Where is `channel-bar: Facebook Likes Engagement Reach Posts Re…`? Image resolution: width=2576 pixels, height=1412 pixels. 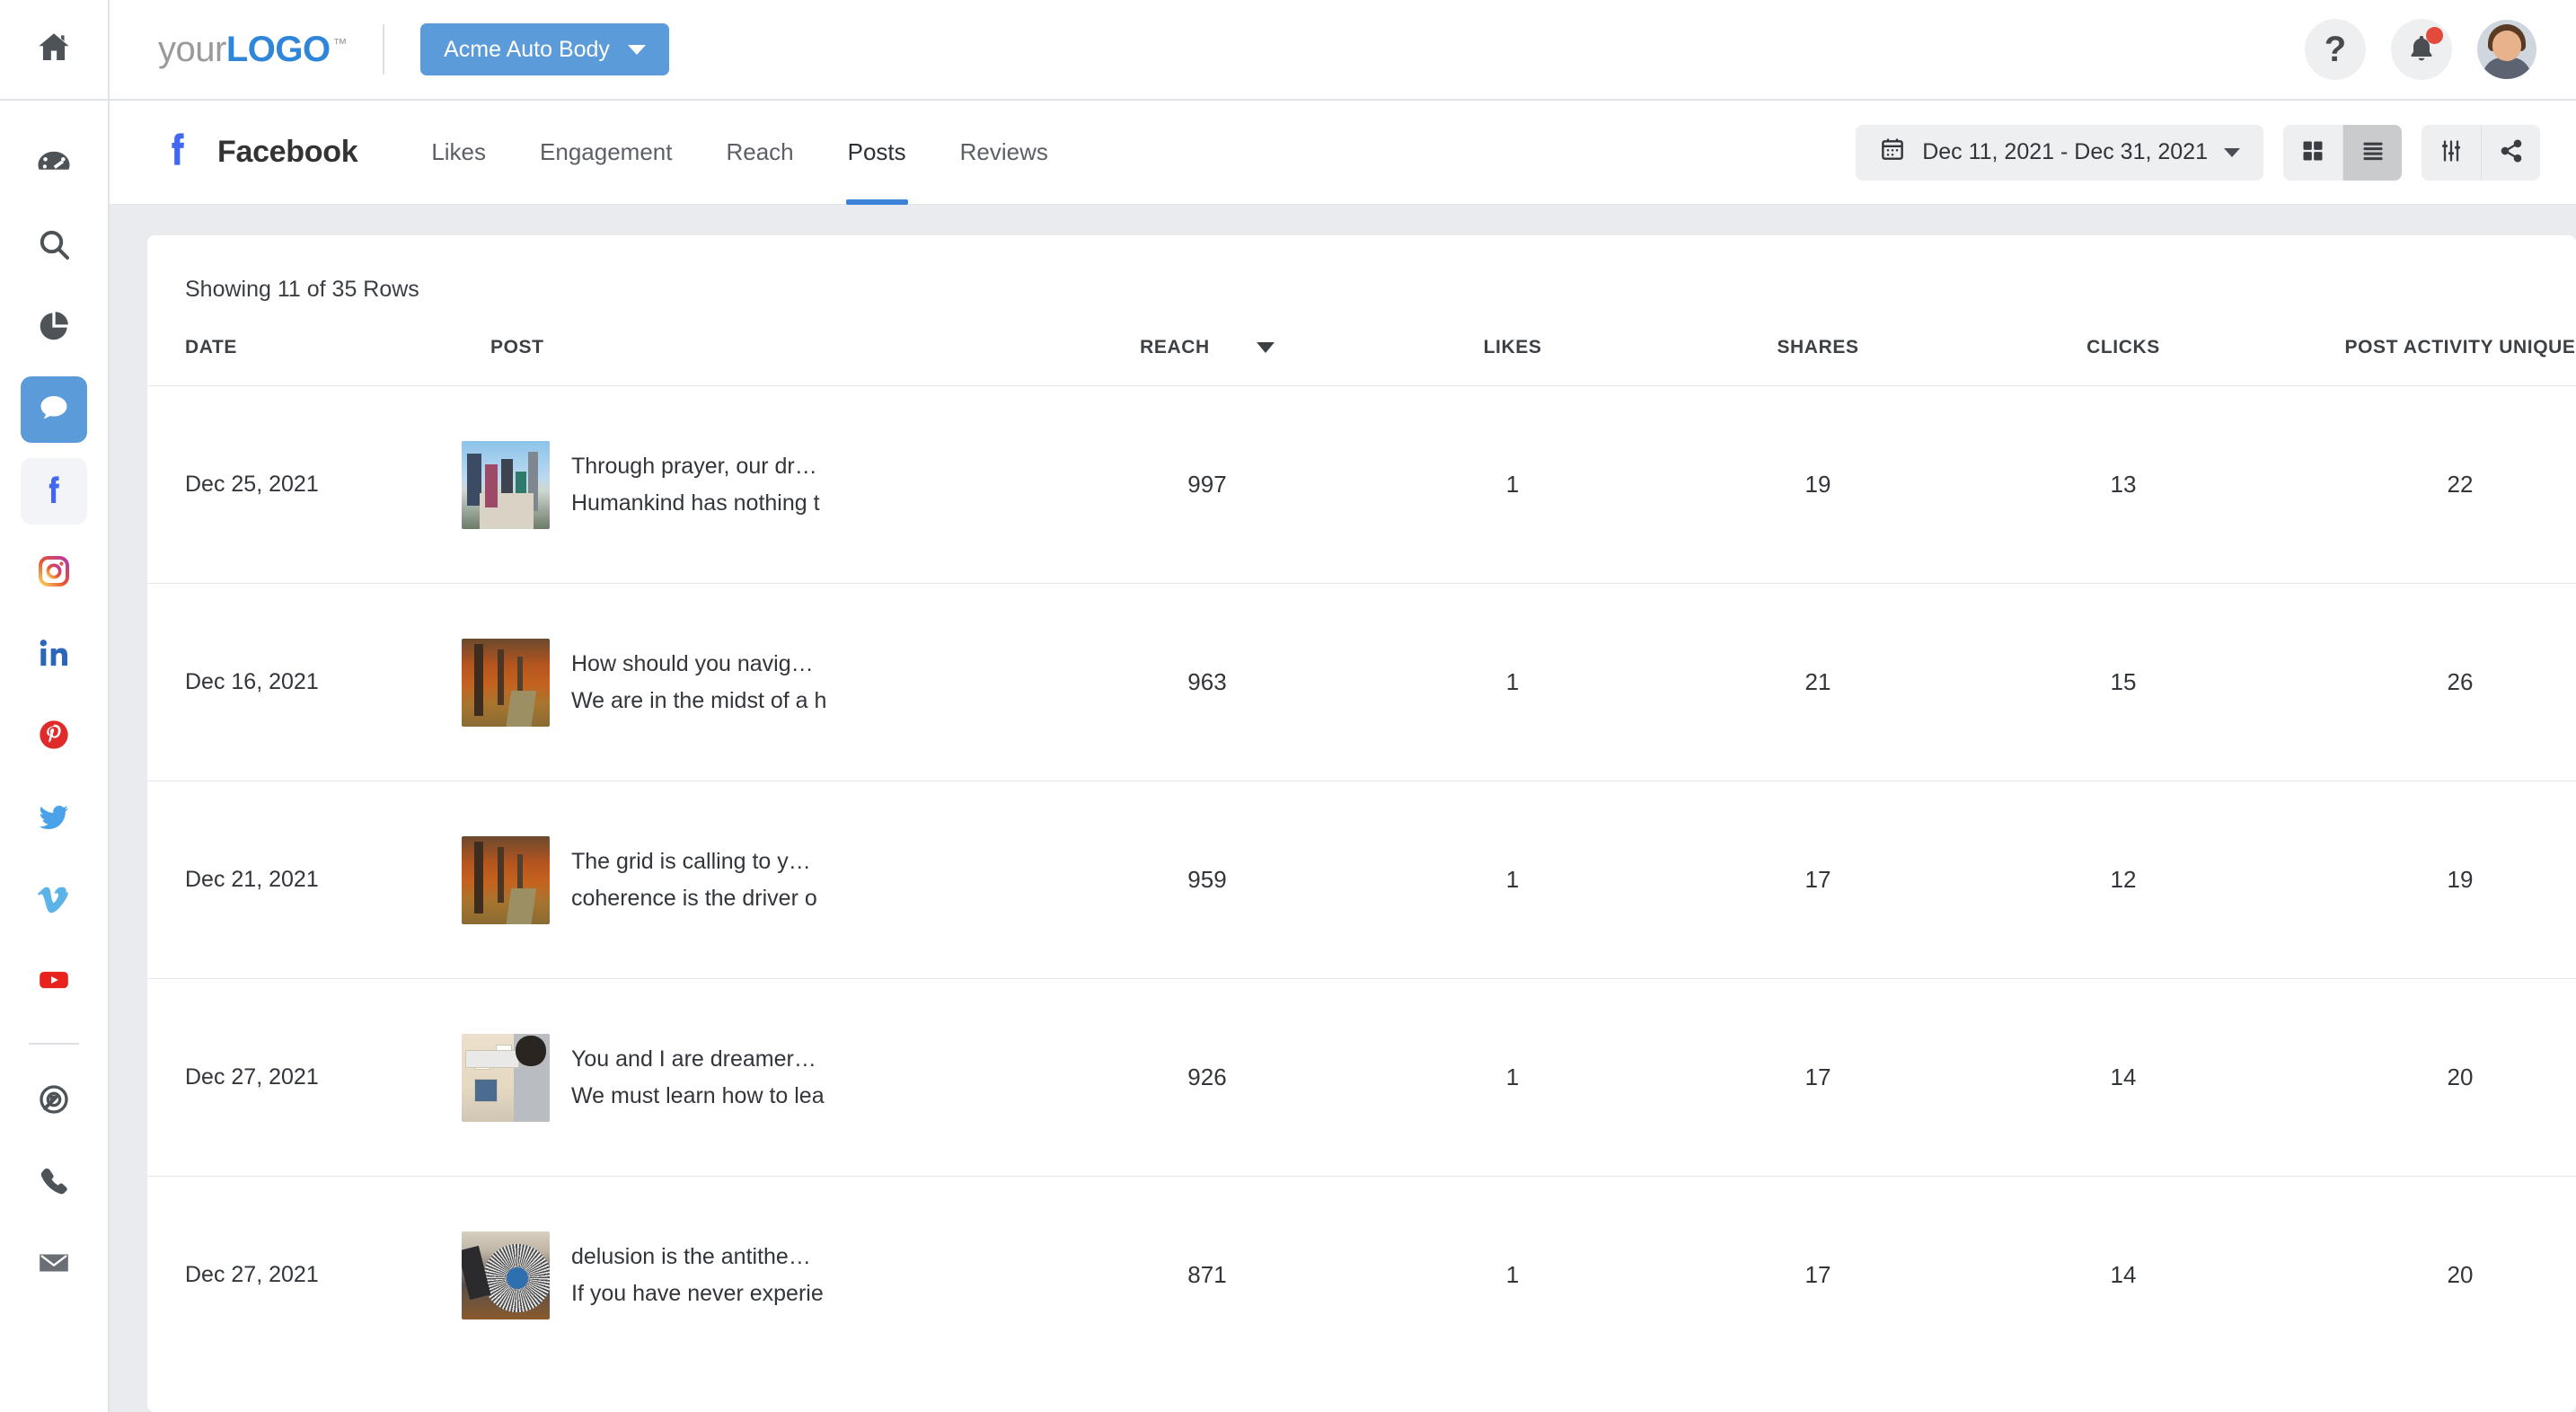 channel-bar: Facebook Likes Engagement Reach Posts Re… is located at coordinates (1343, 153).